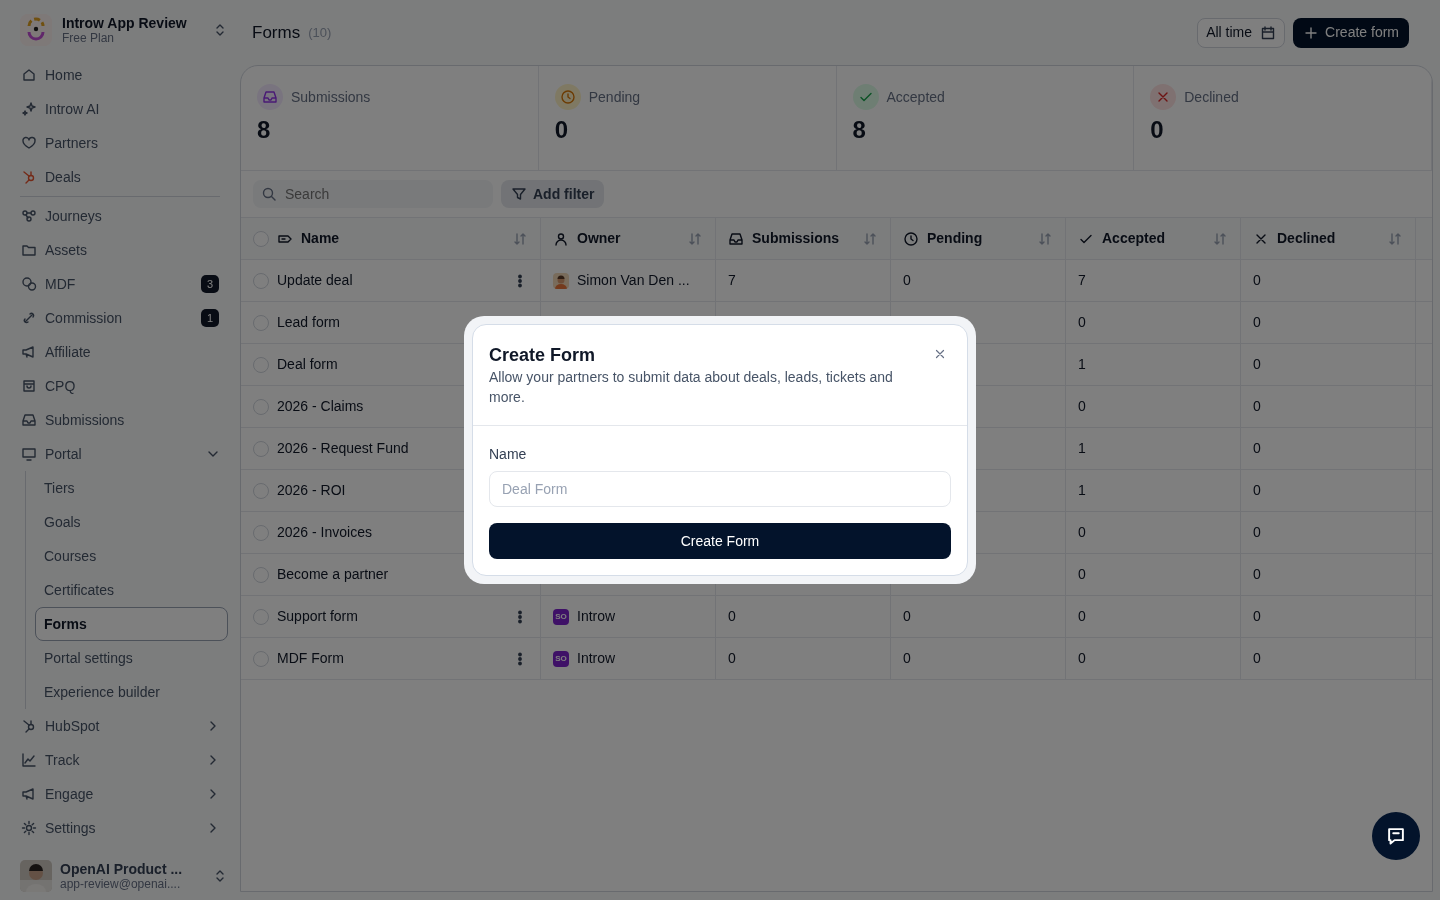 The image size is (1440, 900). I want to click on column-header: Accepted, so click(1134, 238).